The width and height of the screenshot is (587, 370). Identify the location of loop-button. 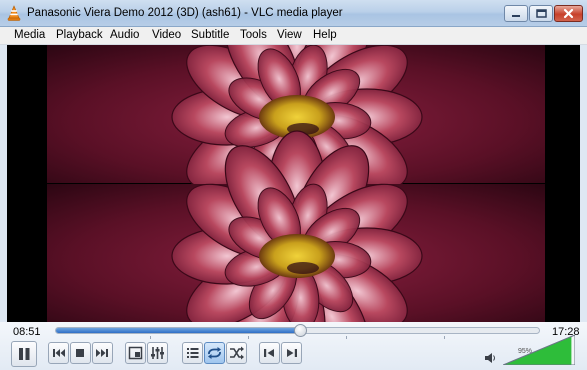
(214, 353).